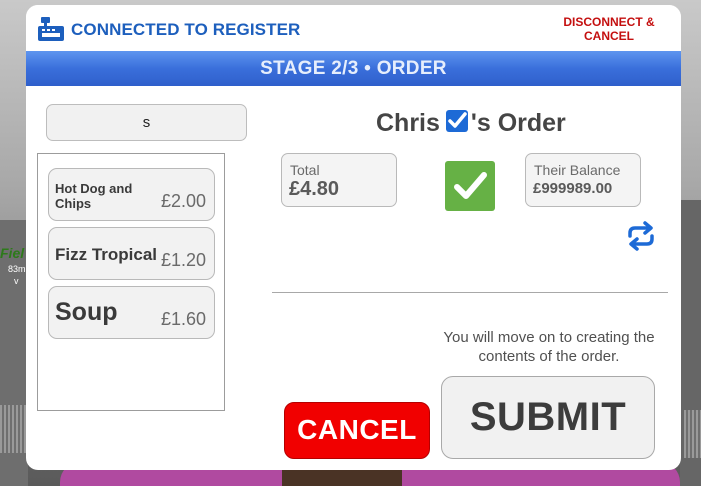  What do you see at coordinates (183, 319) in the screenshot?
I see `item-price: £1.60` at bounding box center [183, 319].